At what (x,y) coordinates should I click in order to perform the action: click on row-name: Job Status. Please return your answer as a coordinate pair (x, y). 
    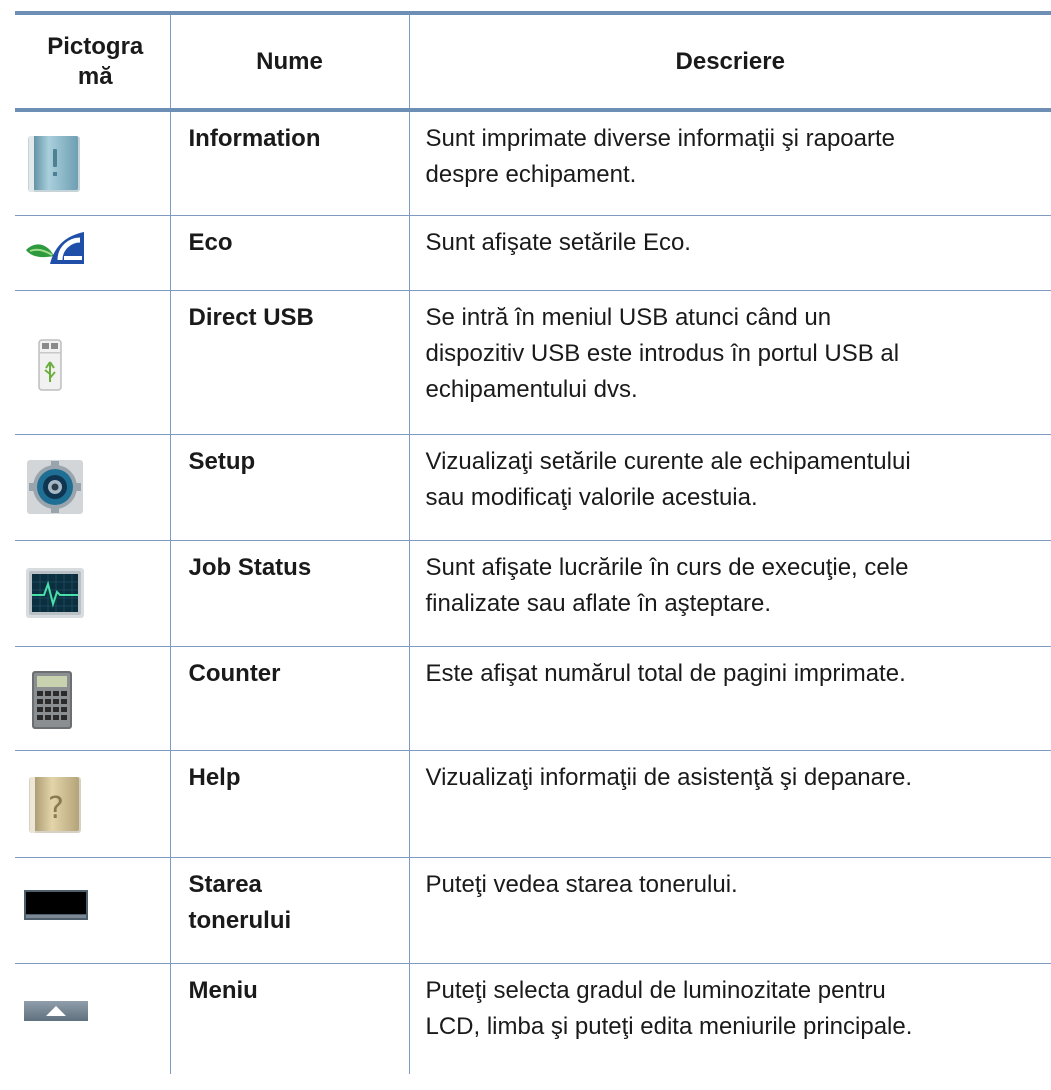
    Looking at the image, I should click on (289, 593).